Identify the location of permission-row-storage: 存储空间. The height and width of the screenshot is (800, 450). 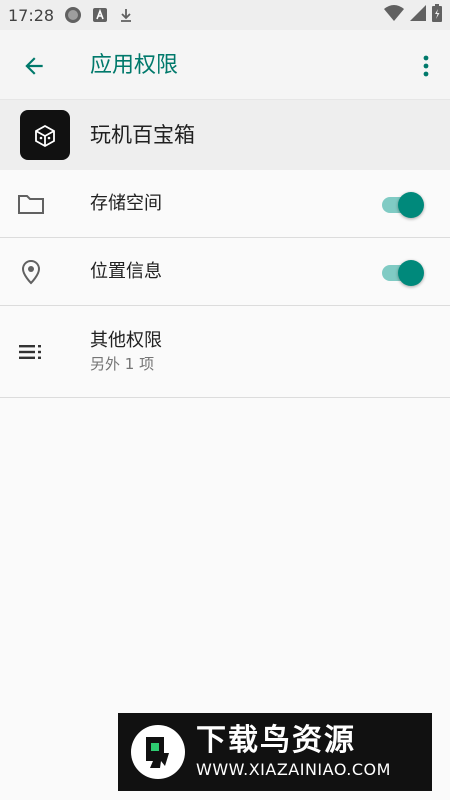
(225, 204).